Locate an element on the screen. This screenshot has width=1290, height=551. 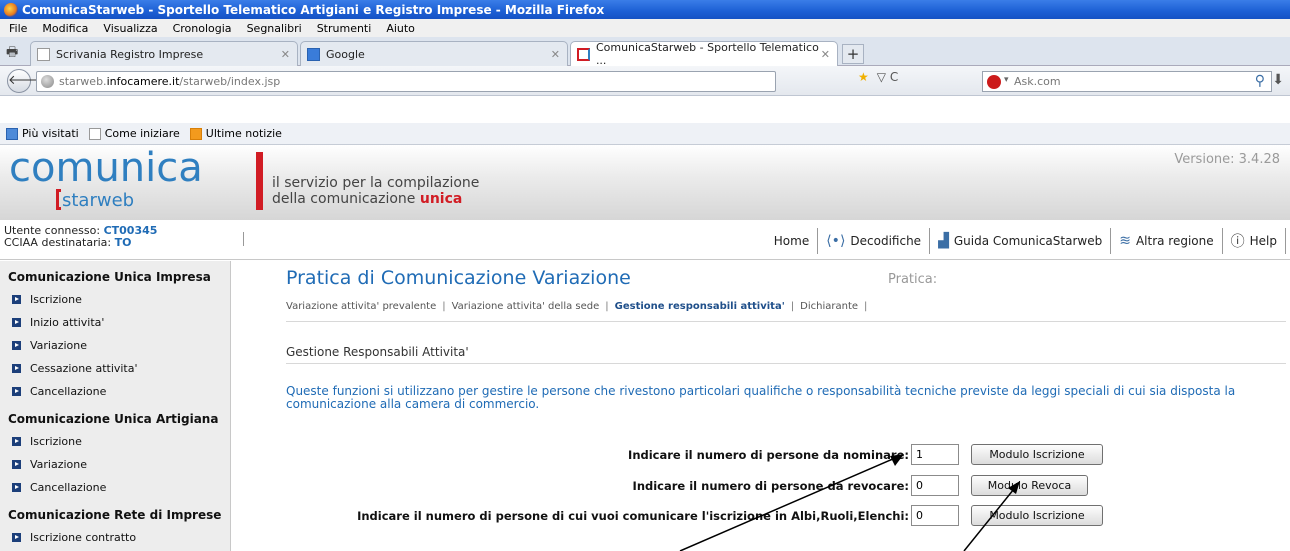
search-box: ▾ Ask.com ⚲ is located at coordinates (1127, 81).